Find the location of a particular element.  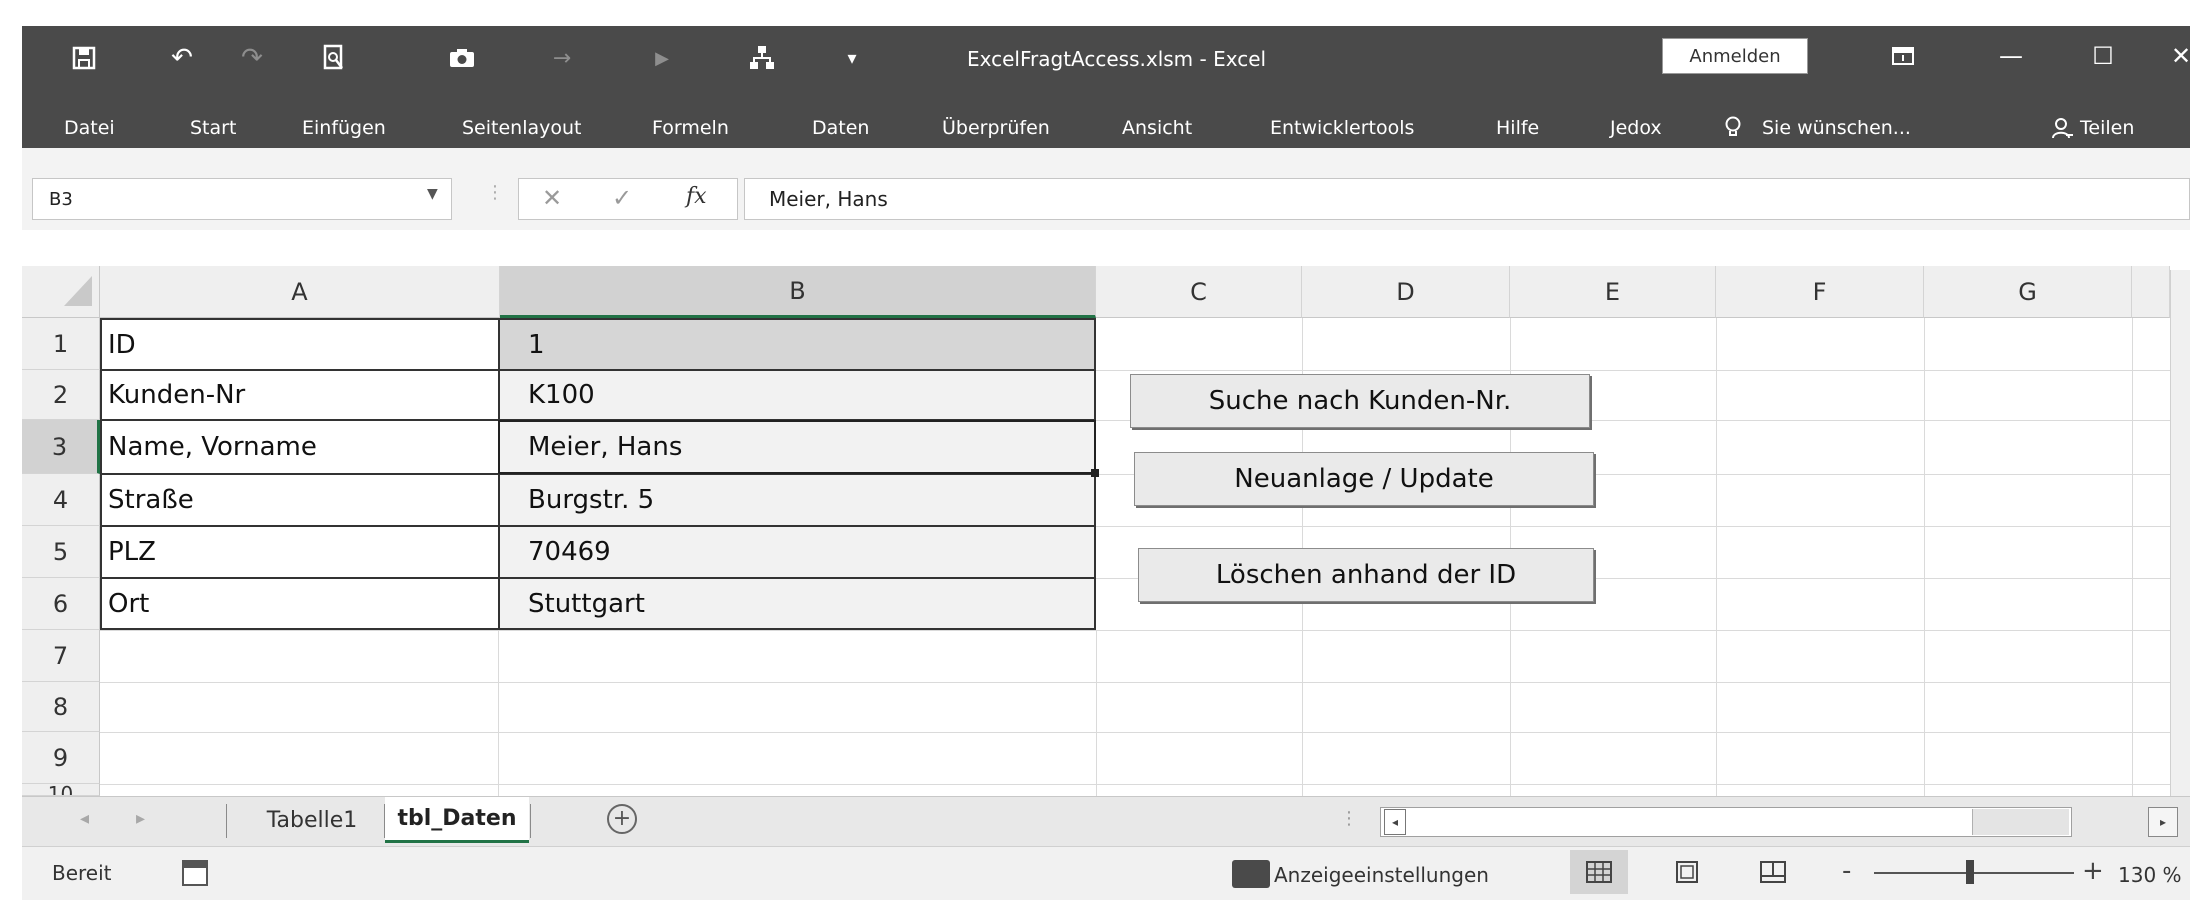

tab-formeln: Formeln is located at coordinates (690, 128).